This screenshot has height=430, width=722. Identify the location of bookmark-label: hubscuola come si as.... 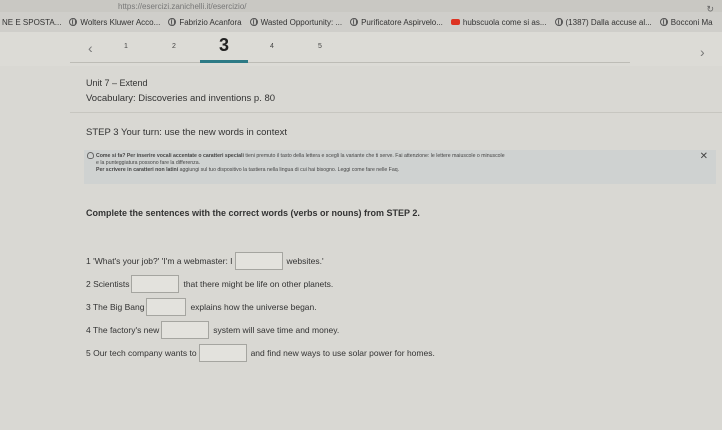
(504, 22).